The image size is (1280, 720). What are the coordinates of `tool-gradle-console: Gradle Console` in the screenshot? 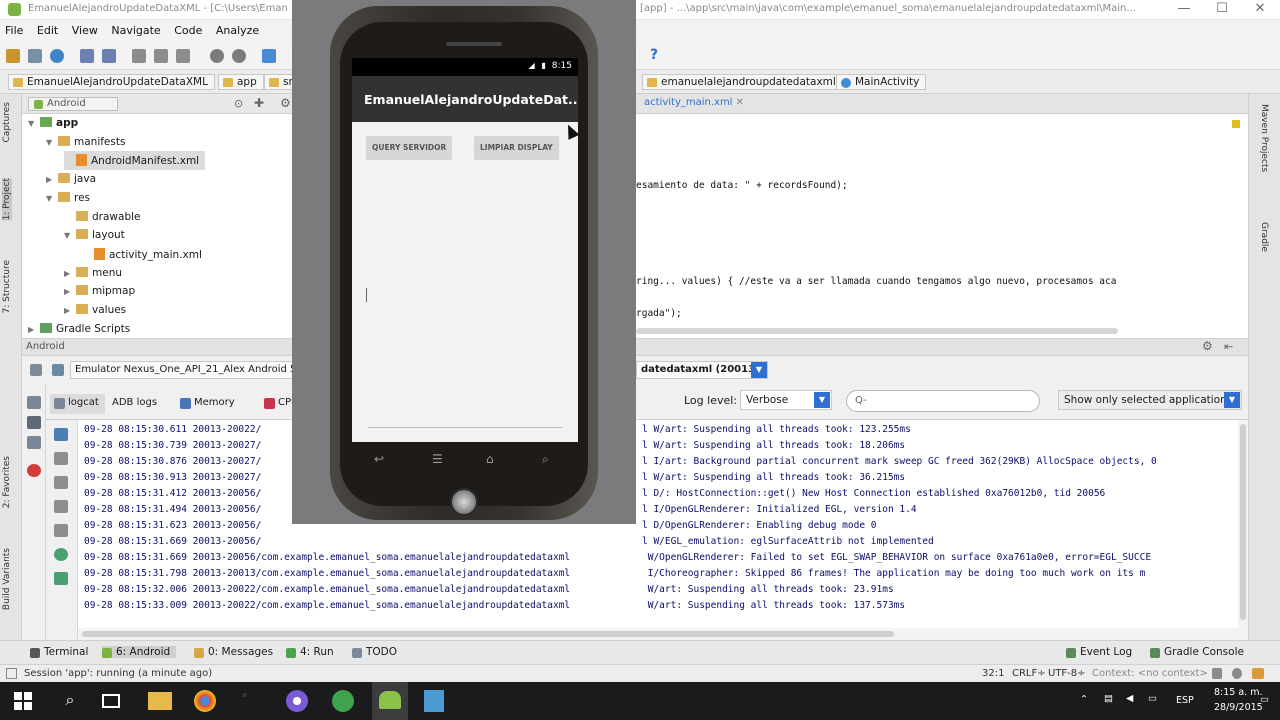 It's located at (1197, 652).